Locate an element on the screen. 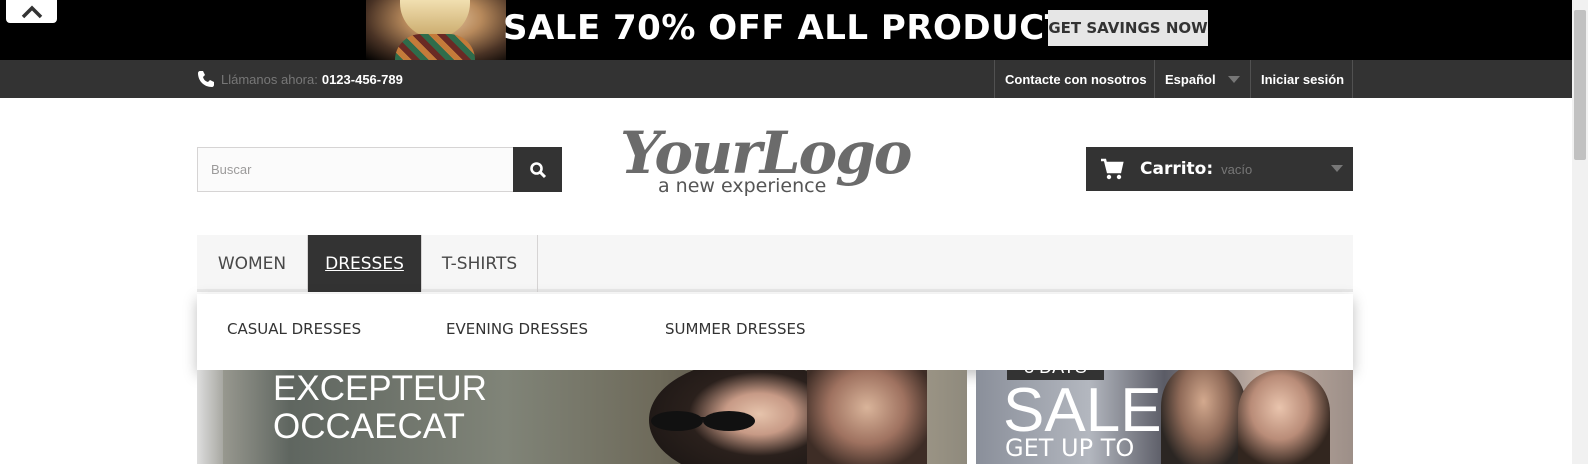  call-label: Llámanos ahora: is located at coordinates (269, 79).